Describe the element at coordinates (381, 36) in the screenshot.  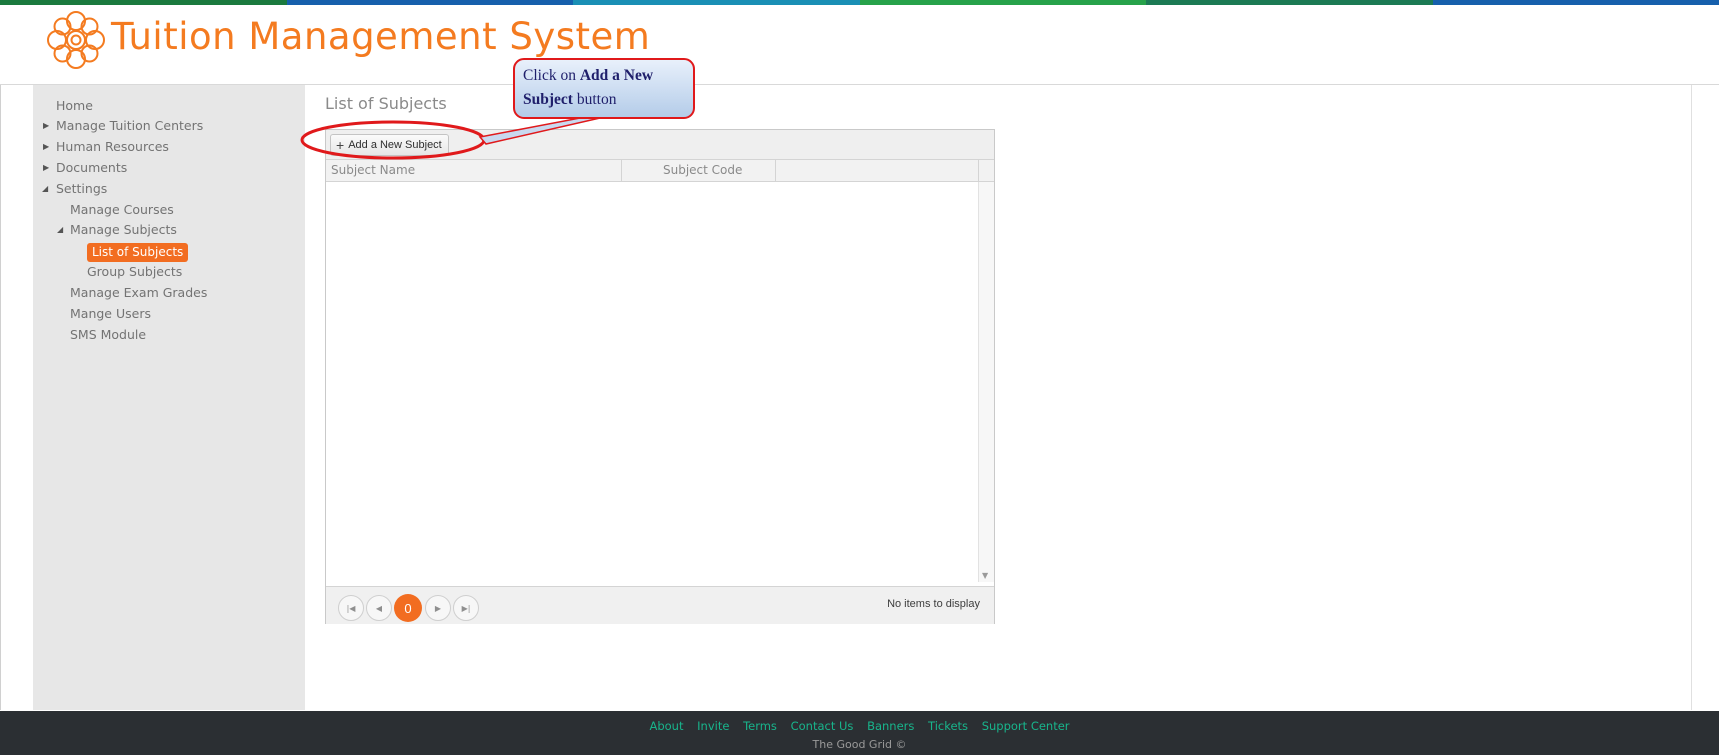
I see `app-title: Tuition Management System` at that location.